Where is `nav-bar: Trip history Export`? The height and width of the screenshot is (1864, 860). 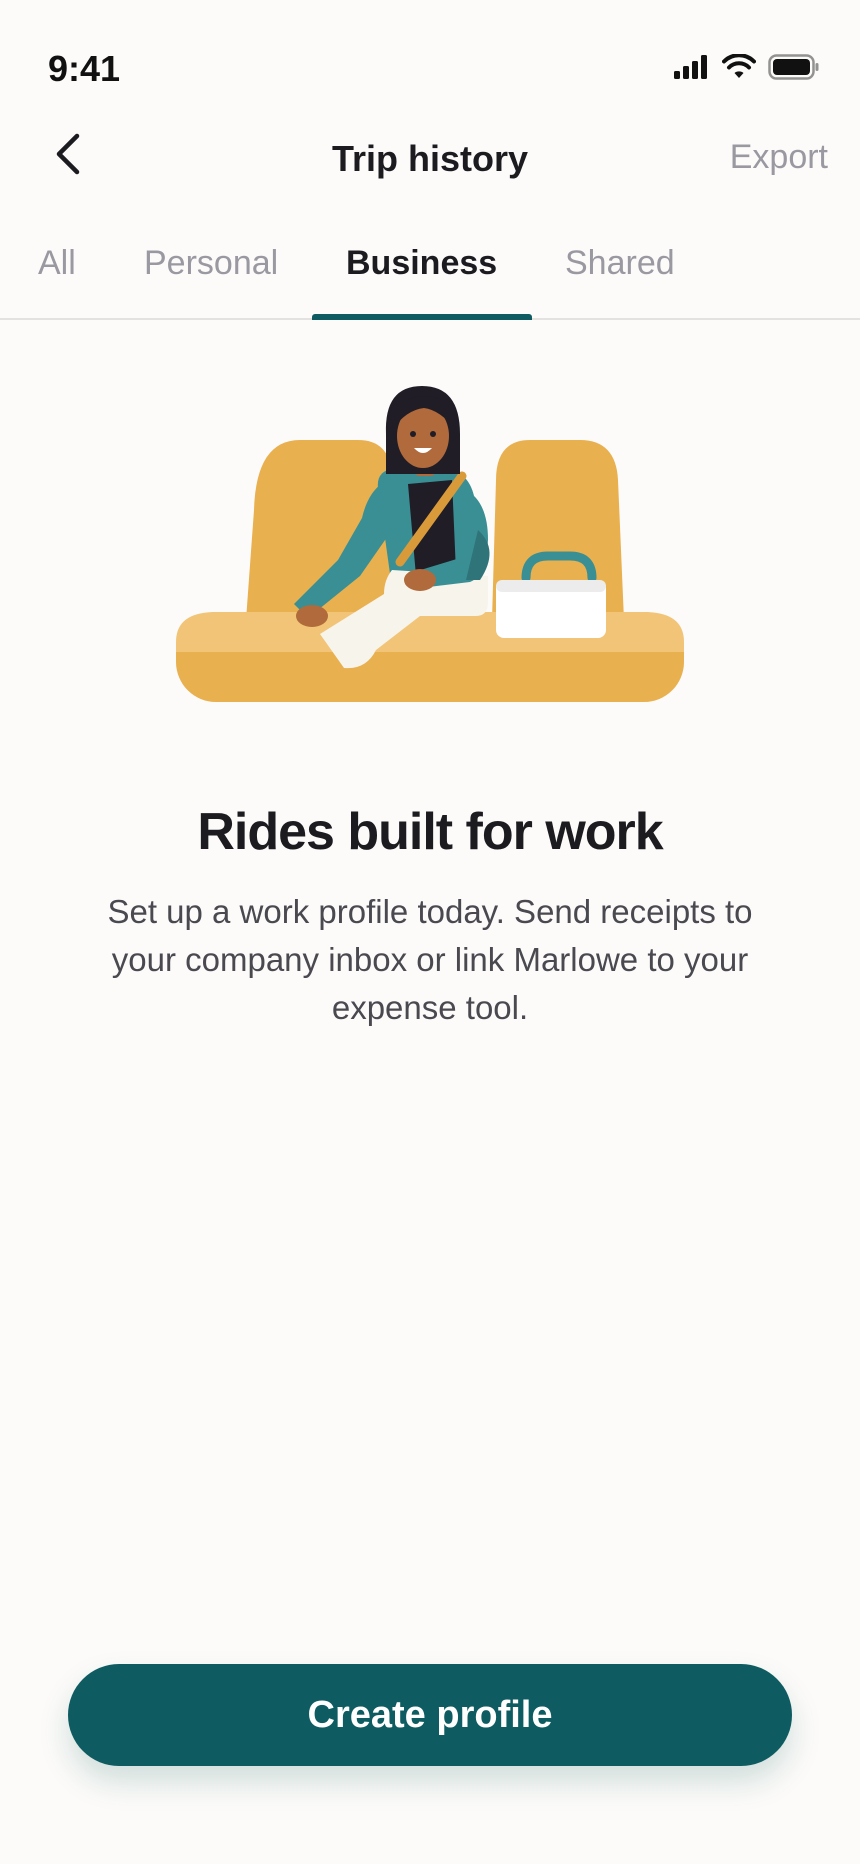 nav-bar: Trip history Export is located at coordinates (430, 160).